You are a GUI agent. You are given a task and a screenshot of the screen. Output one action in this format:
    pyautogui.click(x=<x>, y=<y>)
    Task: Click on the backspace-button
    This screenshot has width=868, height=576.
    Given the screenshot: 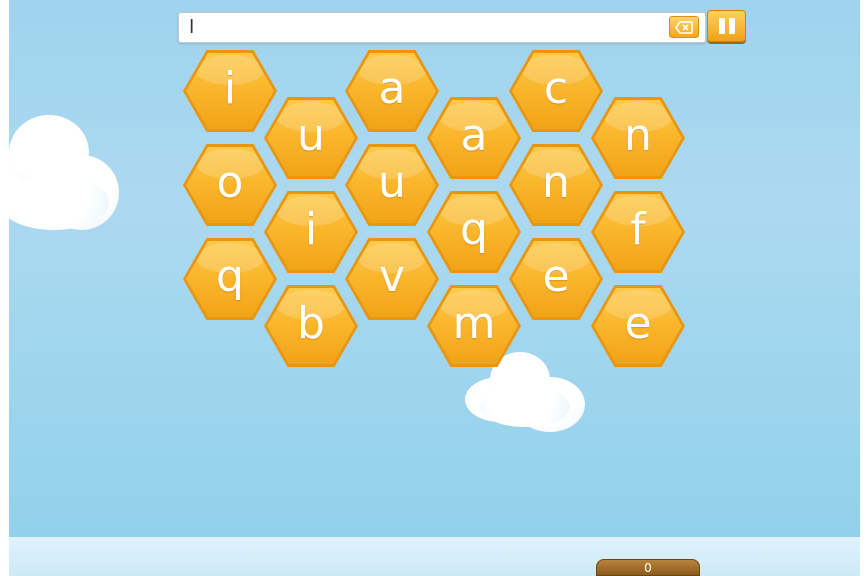 What is the action you would take?
    pyautogui.click(x=684, y=27)
    